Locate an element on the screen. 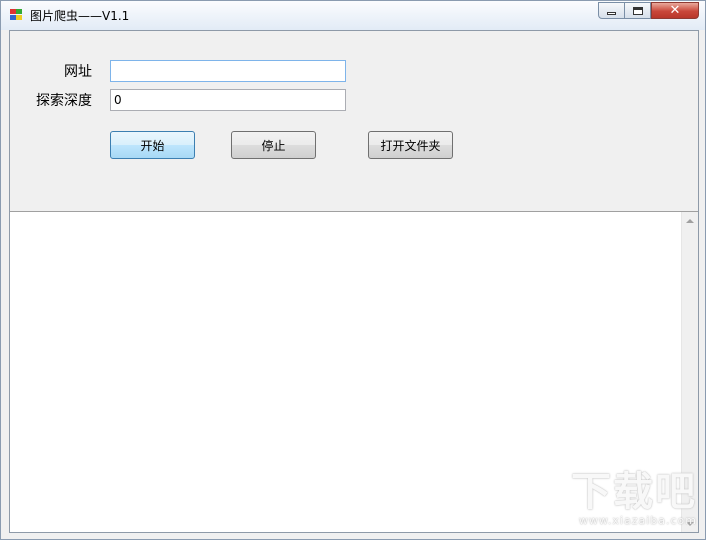  close-button: ✕ is located at coordinates (675, 10).